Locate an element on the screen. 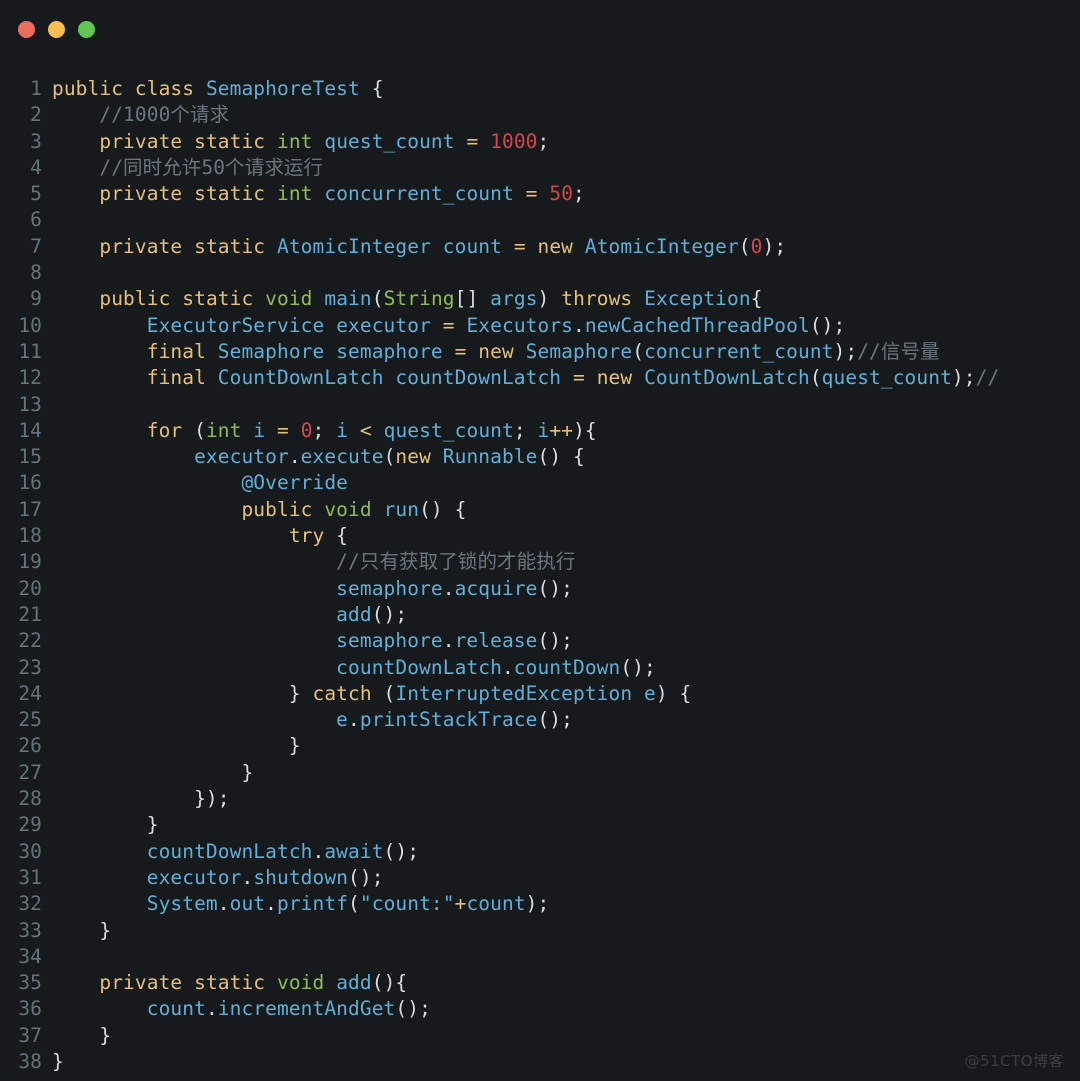  code-token: final is located at coordinates (176, 351).